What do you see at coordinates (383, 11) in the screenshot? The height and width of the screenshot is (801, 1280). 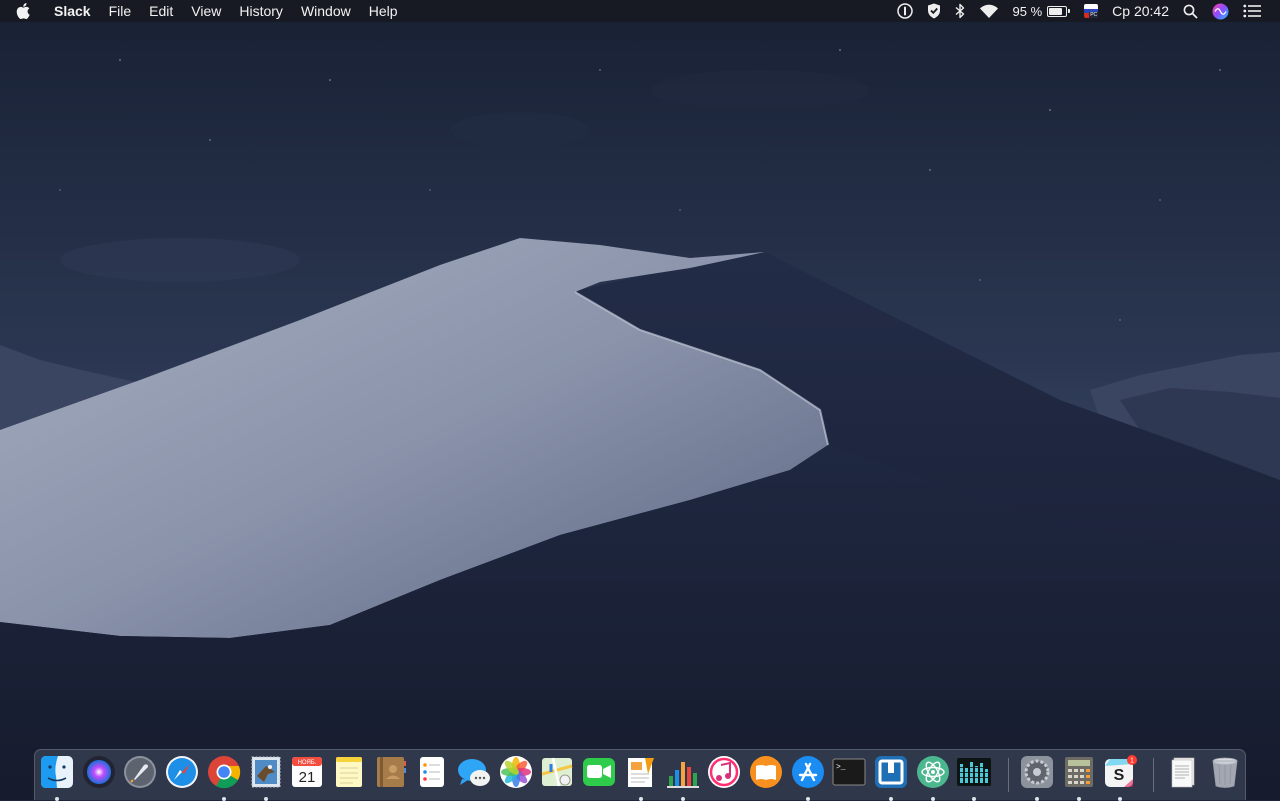 I see `menu-help: Help` at bounding box center [383, 11].